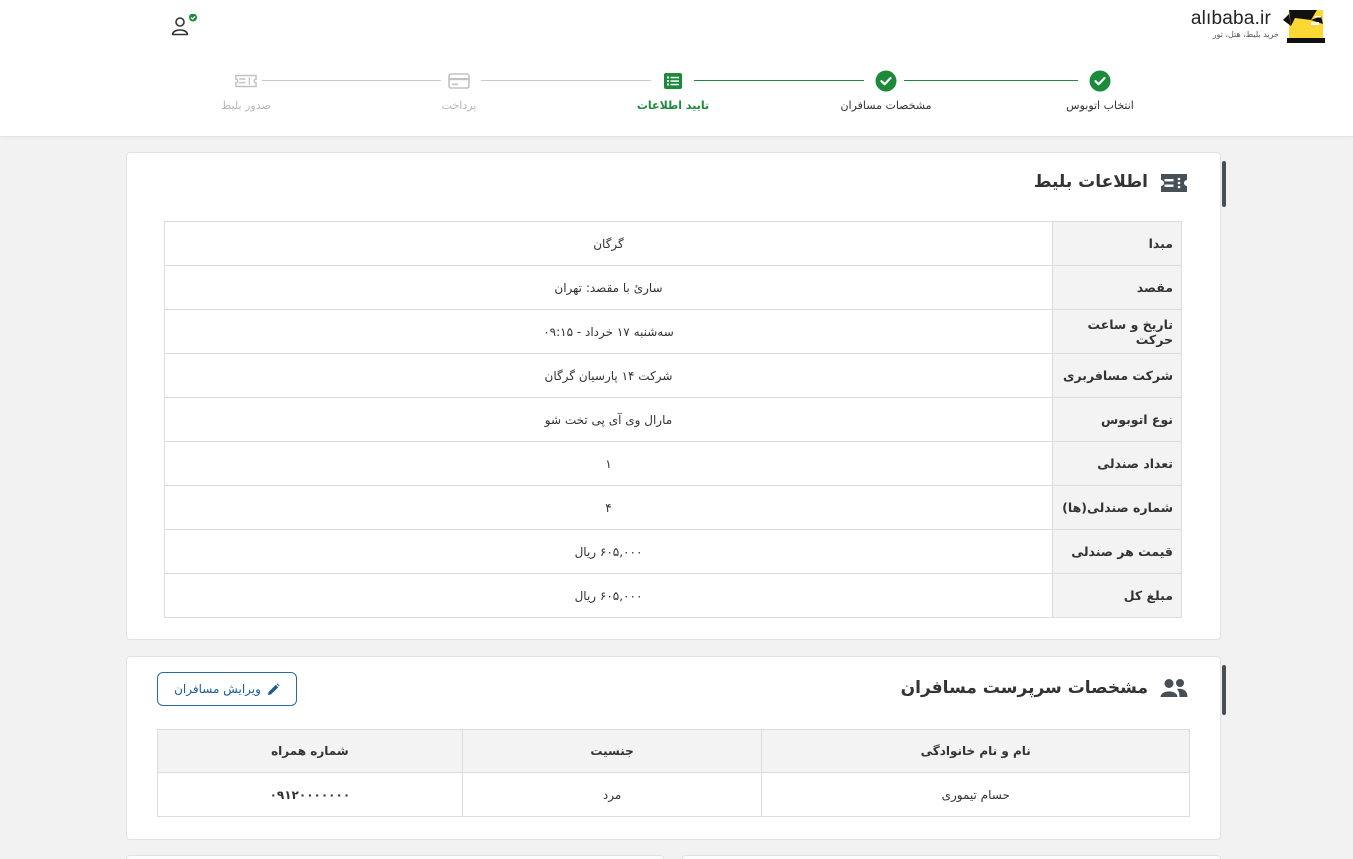 Image resolution: width=1353 pixels, height=859 pixels. What do you see at coordinates (1117, 243) in the screenshot?
I see `row-key: مبدا` at bounding box center [1117, 243].